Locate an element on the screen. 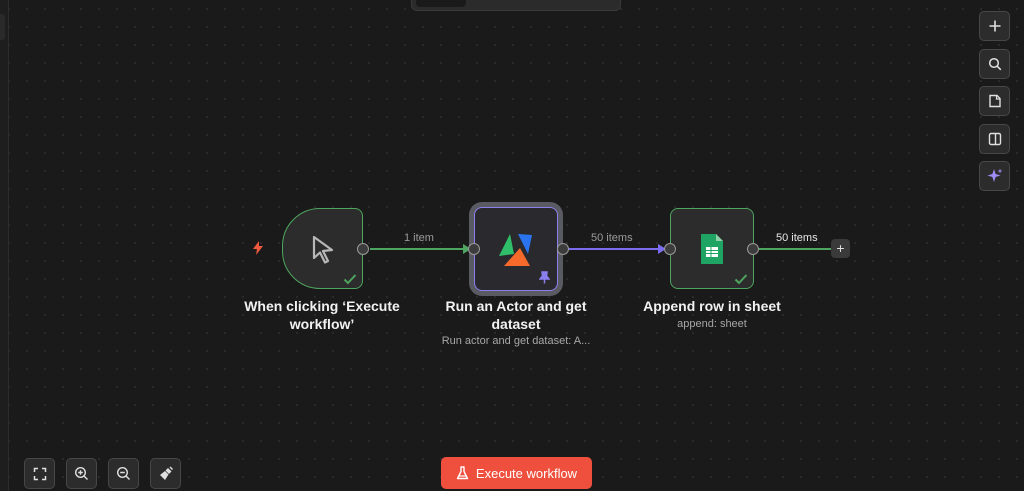 This screenshot has width=1024, height=491. zoom-in-button is located at coordinates (81, 473).